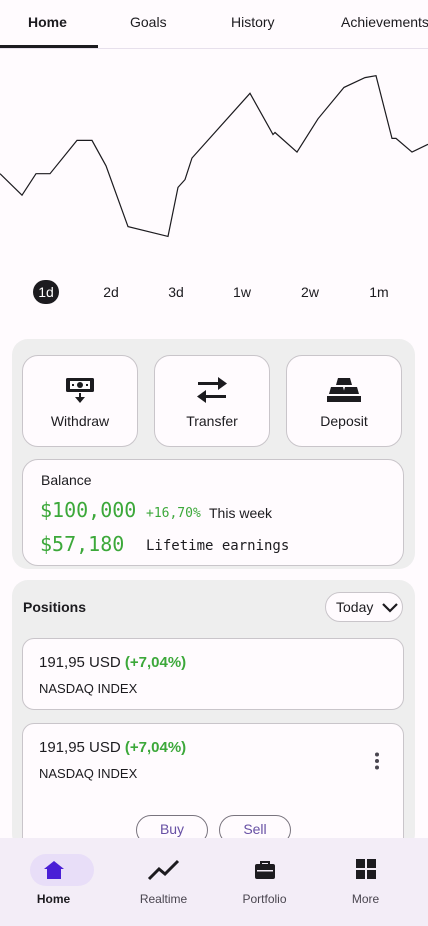 This screenshot has width=428, height=926. I want to click on range-1m: 1m, so click(379, 292).